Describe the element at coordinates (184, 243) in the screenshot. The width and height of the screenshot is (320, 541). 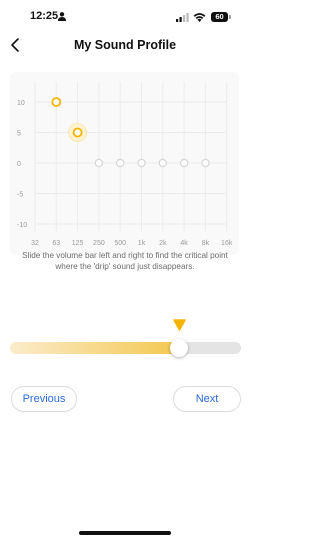
I see `x-tick-label: 4k` at that location.